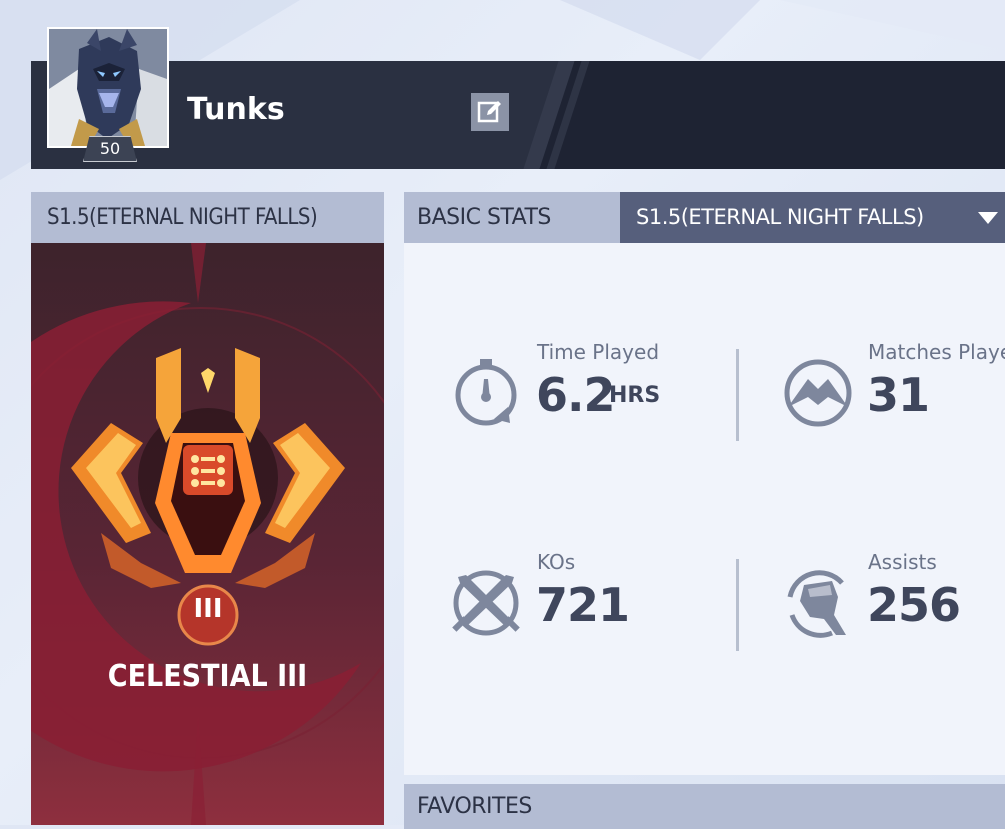  Describe the element at coordinates (484, 217) in the screenshot. I see `stats-title: BASIC STATS` at that location.